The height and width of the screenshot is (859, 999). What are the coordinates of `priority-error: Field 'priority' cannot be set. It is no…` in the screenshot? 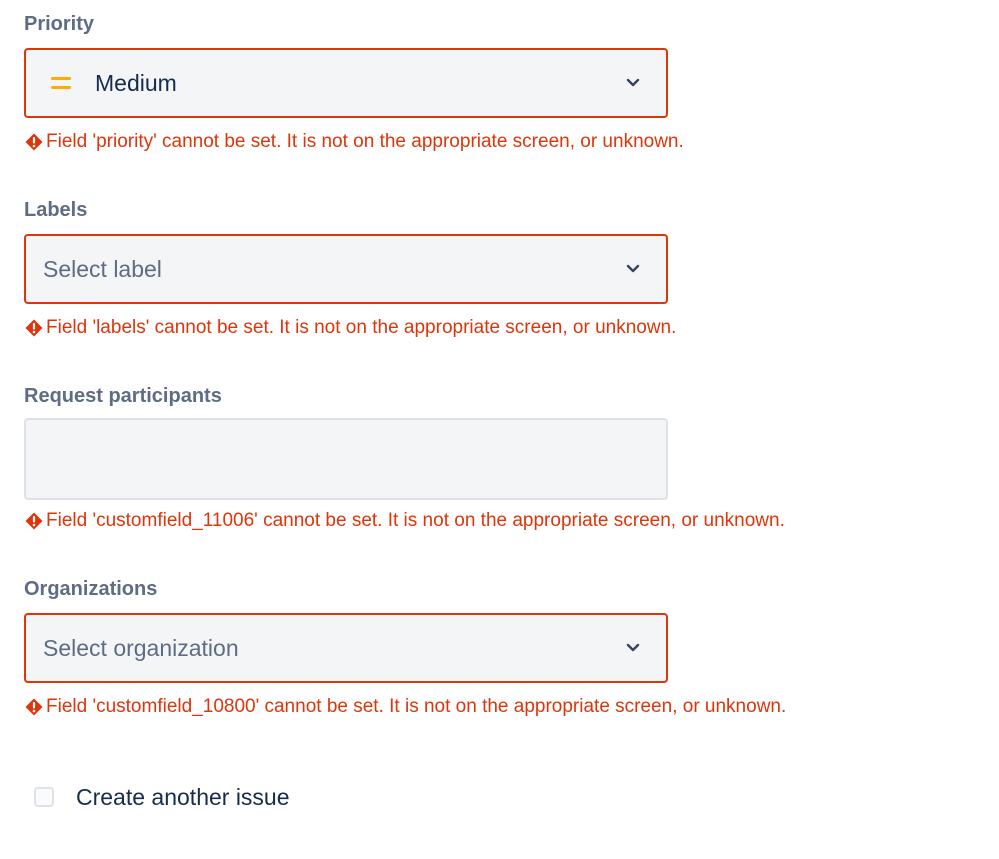 It's located at (354, 142).